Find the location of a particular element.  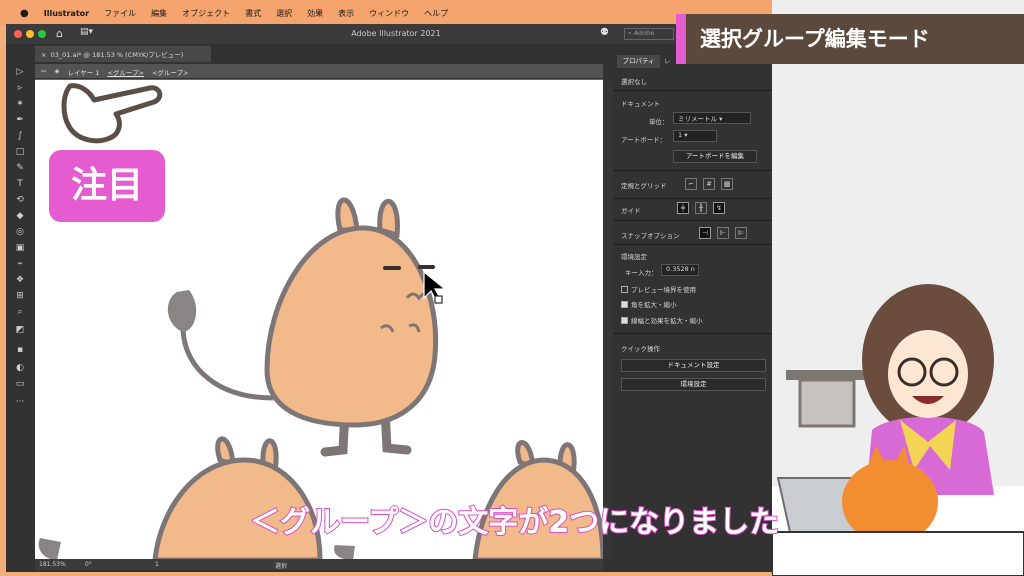

menu-window: ウィンドウ is located at coordinates (389, 13).